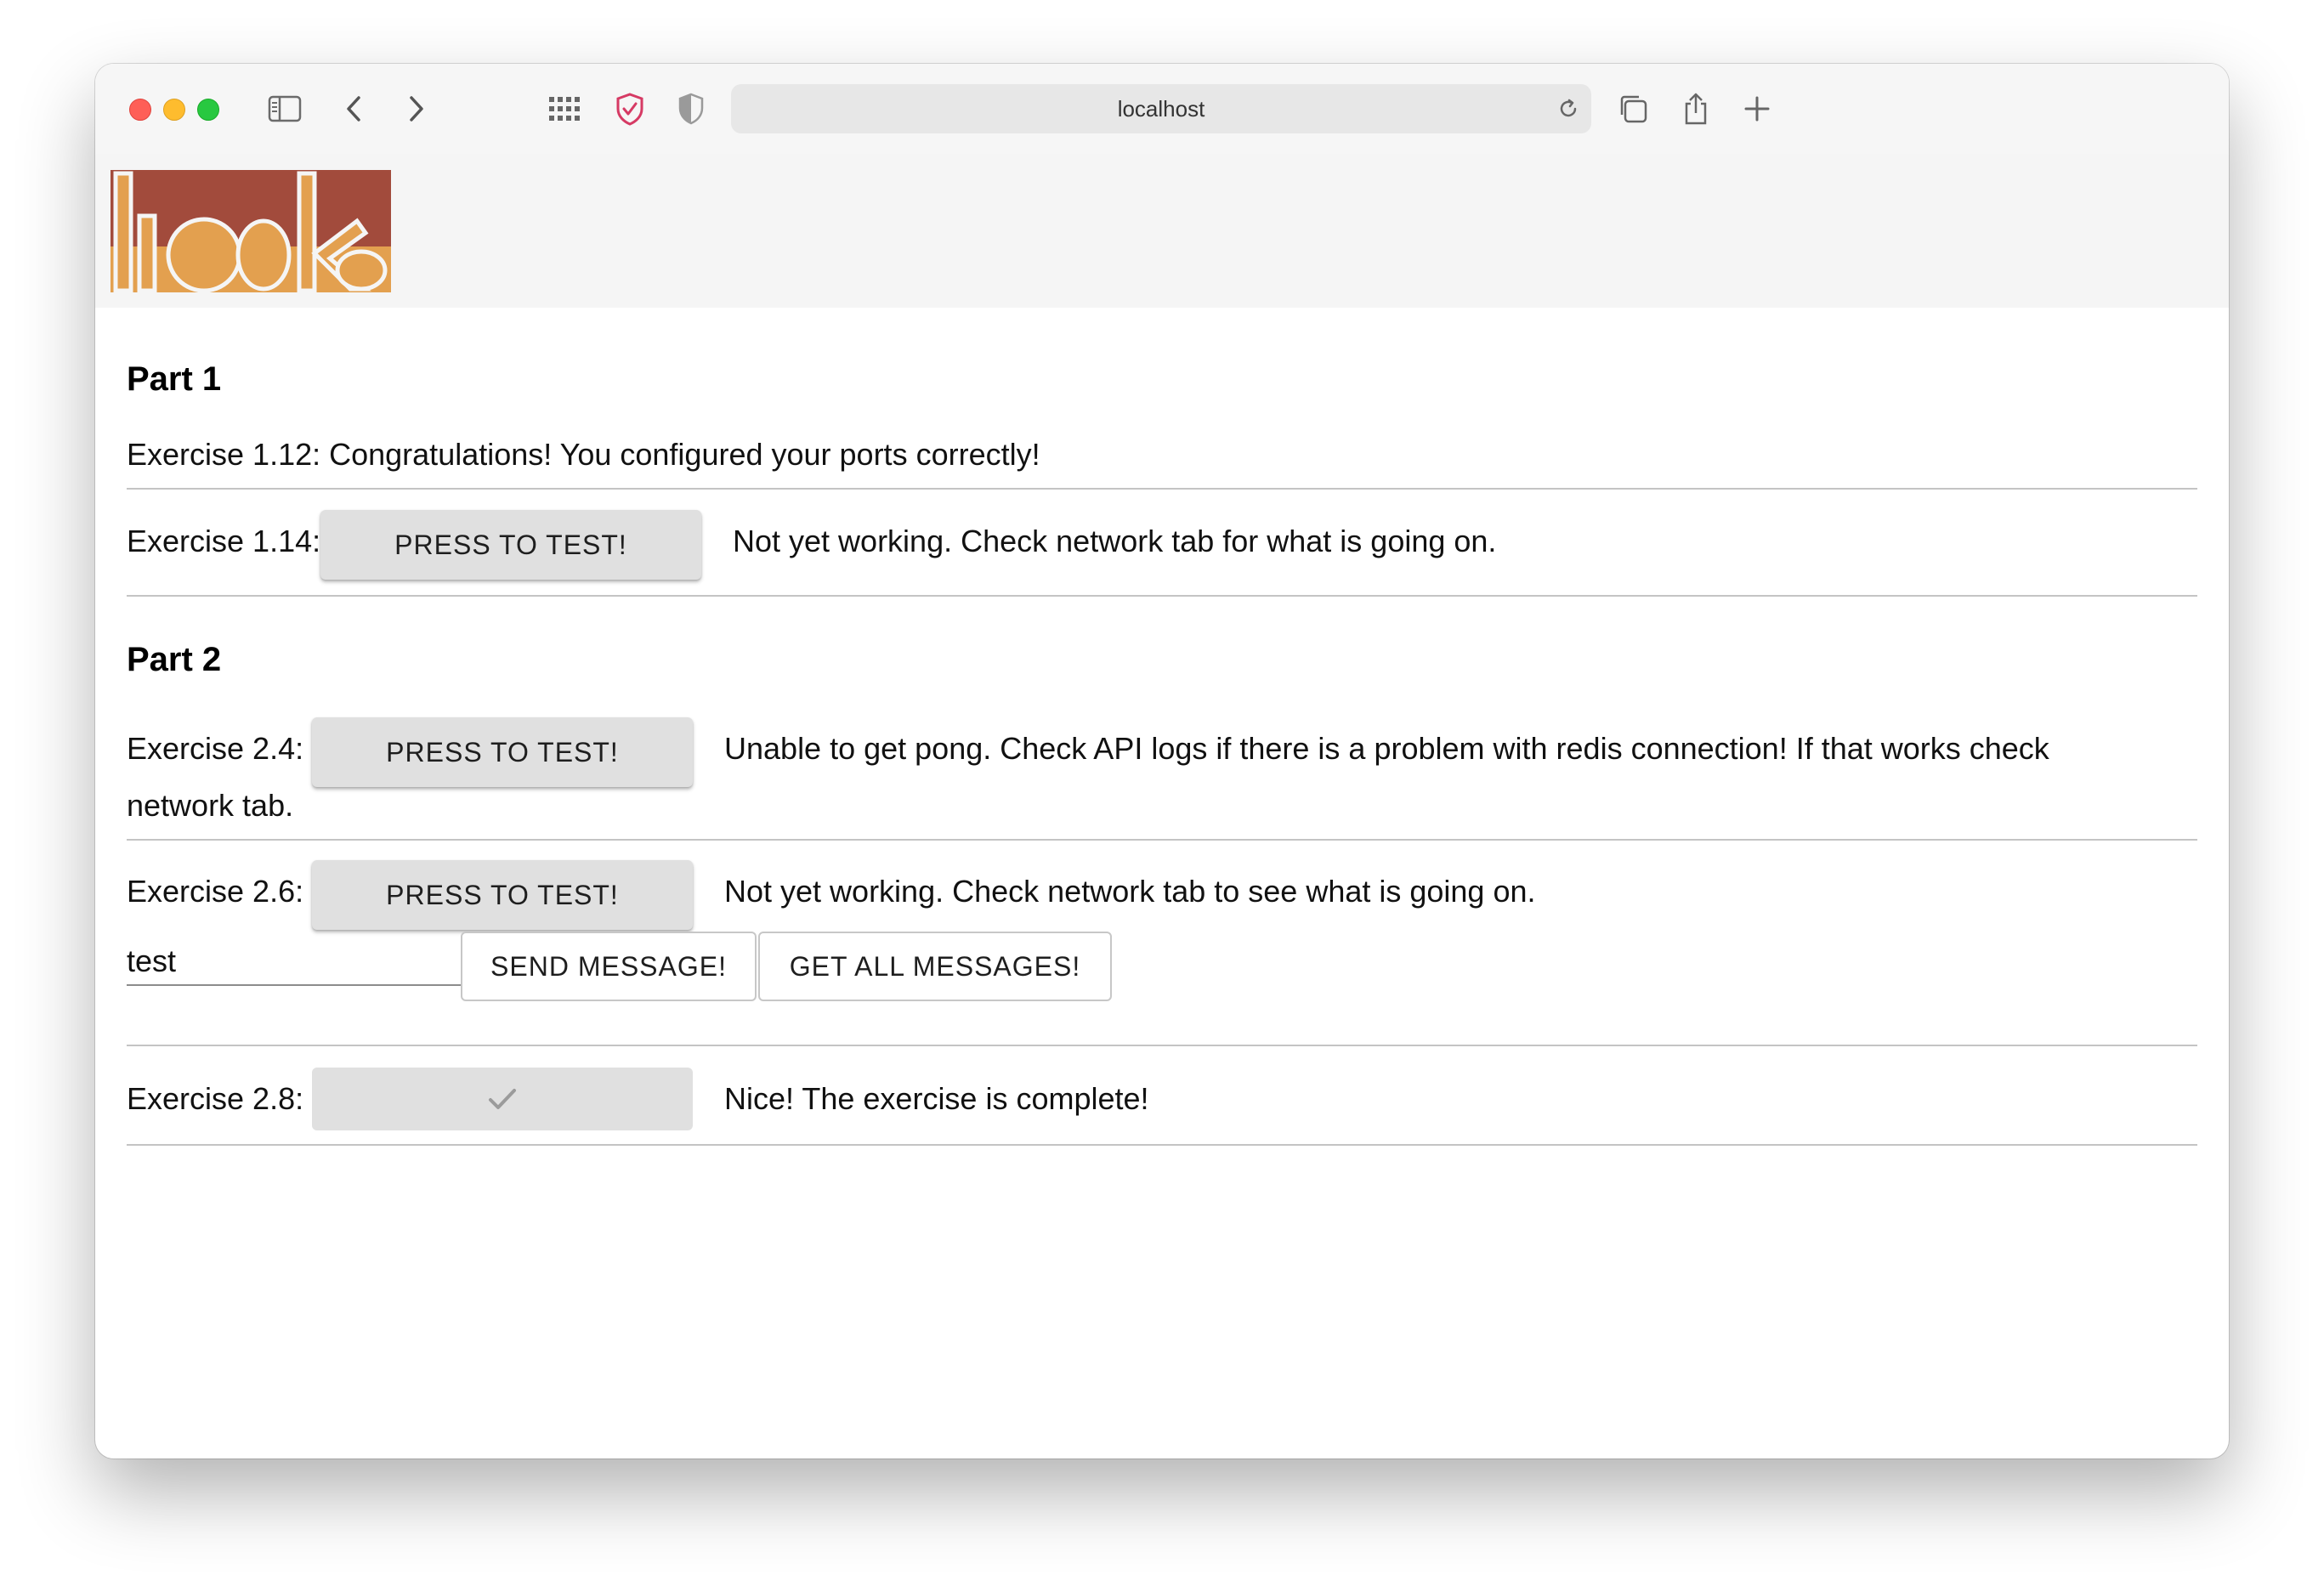 The width and height of the screenshot is (2324, 1586). What do you see at coordinates (215, 1098) in the screenshot?
I see `exercise-2-8-label: Exercise 2.8:` at bounding box center [215, 1098].